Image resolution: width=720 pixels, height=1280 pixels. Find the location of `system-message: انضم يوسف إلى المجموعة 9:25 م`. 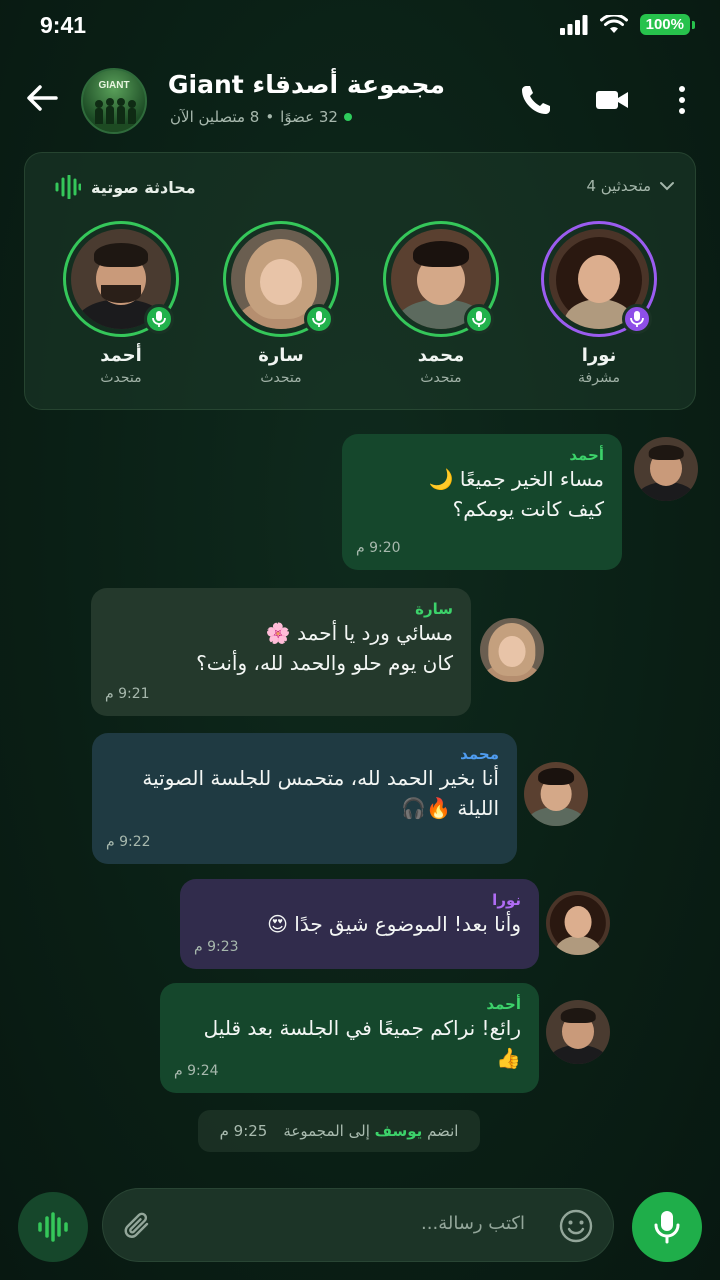

system-message: انضم يوسف إلى المجموعة 9:25 م is located at coordinates (339, 1131).